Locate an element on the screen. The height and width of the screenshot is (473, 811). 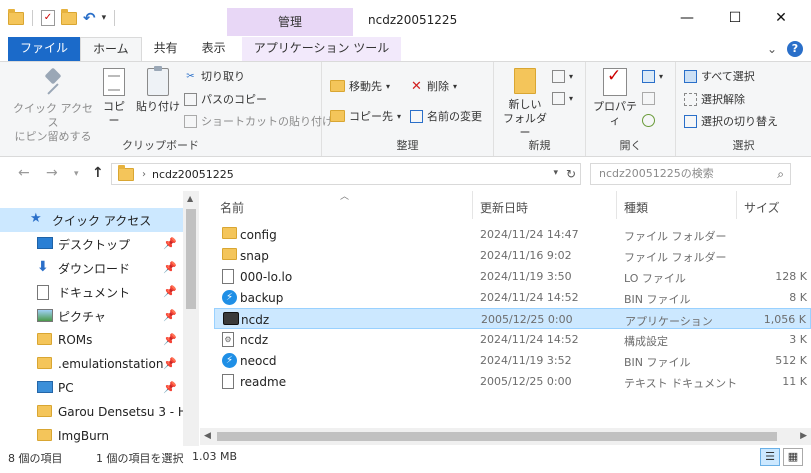
column-size: サイズ is located at coordinates (762, 207).